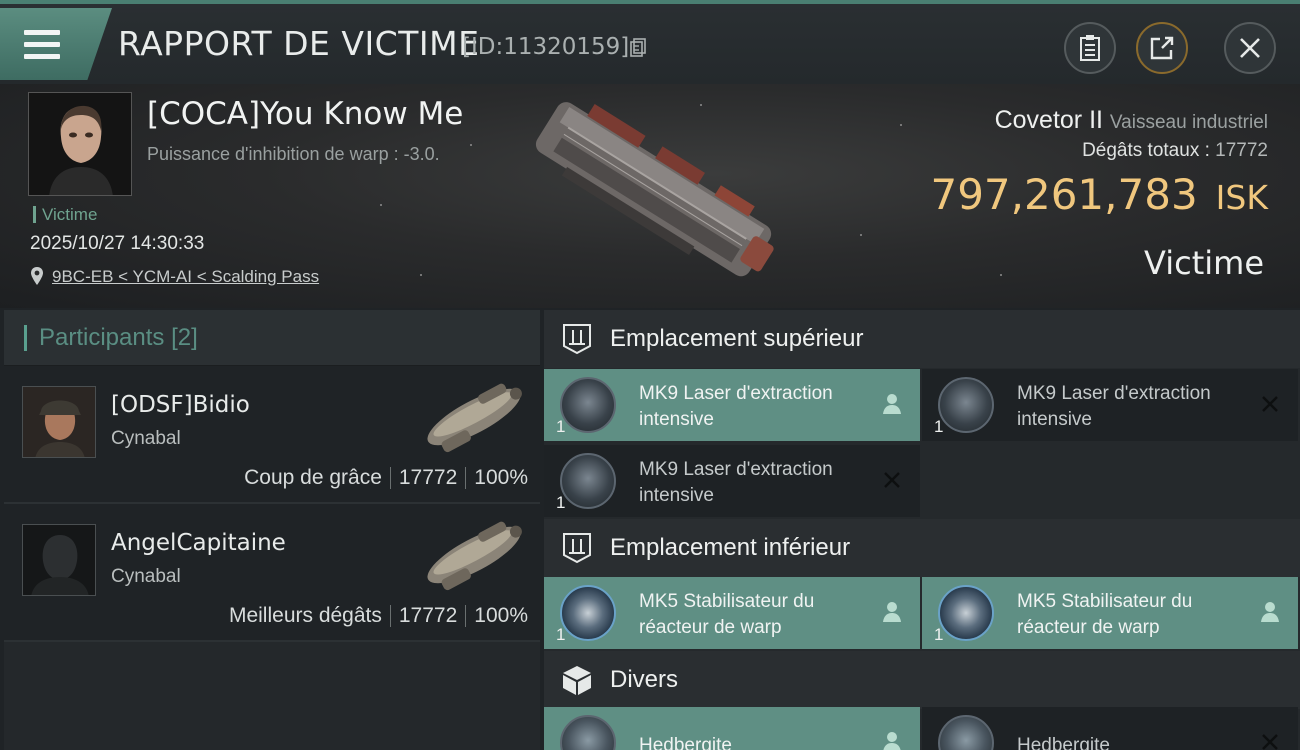 This screenshot has height=750, width=1300. Describe the element at coordinates (293, 154) in the screenshot. I see `warp-strength: Puissance d'inhibition de warp : -3.0.` at that location.